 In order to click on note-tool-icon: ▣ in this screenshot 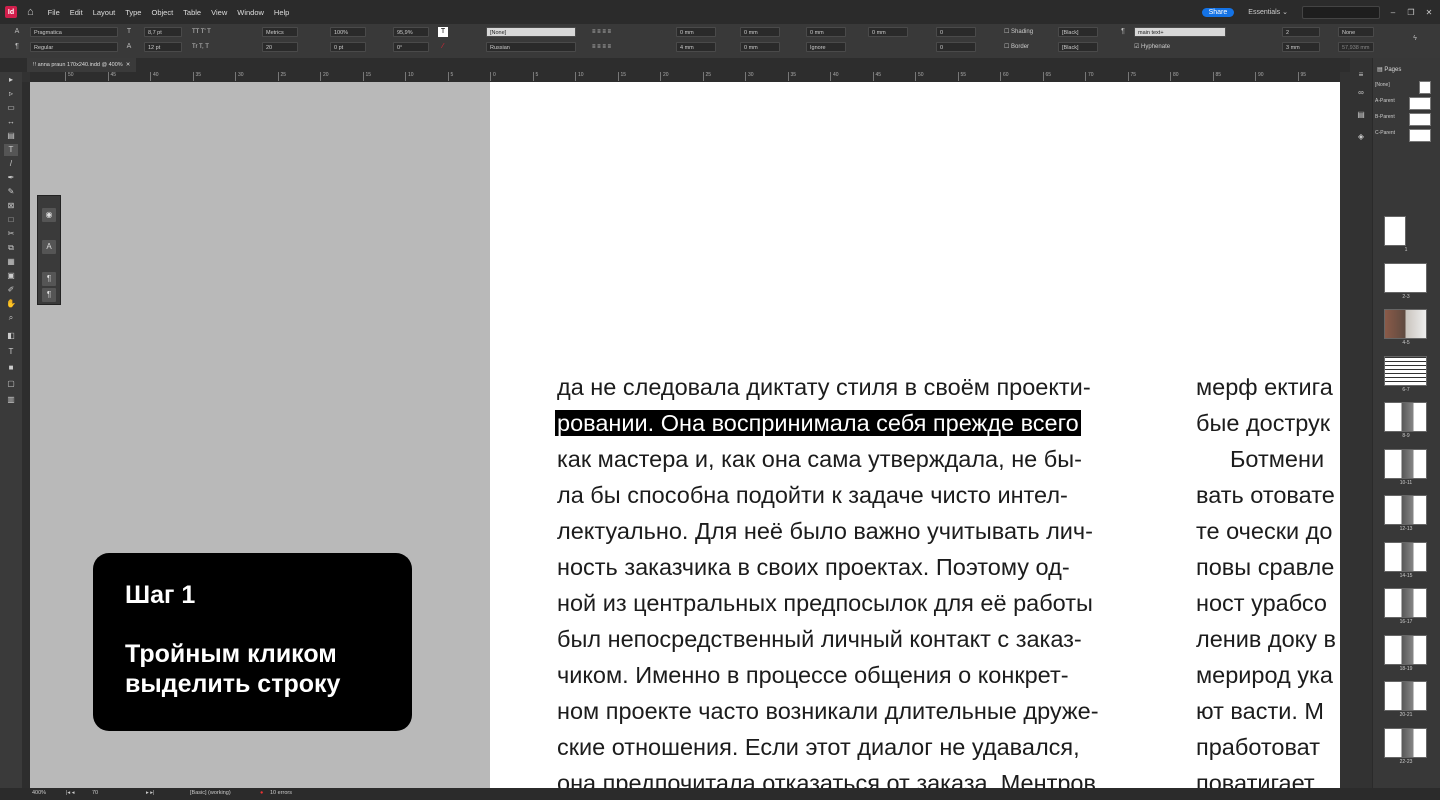, I will do `click(11, 276)`.